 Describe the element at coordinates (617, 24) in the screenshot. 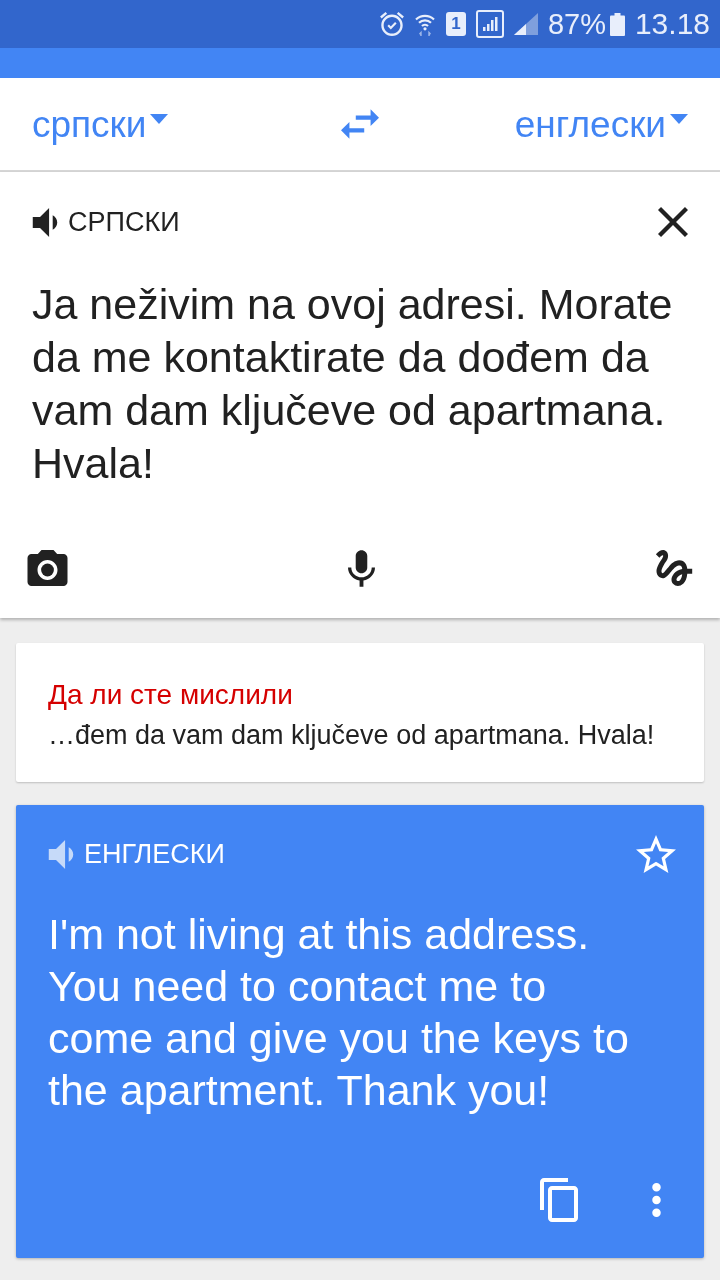

I see `battery-icon` at that location.